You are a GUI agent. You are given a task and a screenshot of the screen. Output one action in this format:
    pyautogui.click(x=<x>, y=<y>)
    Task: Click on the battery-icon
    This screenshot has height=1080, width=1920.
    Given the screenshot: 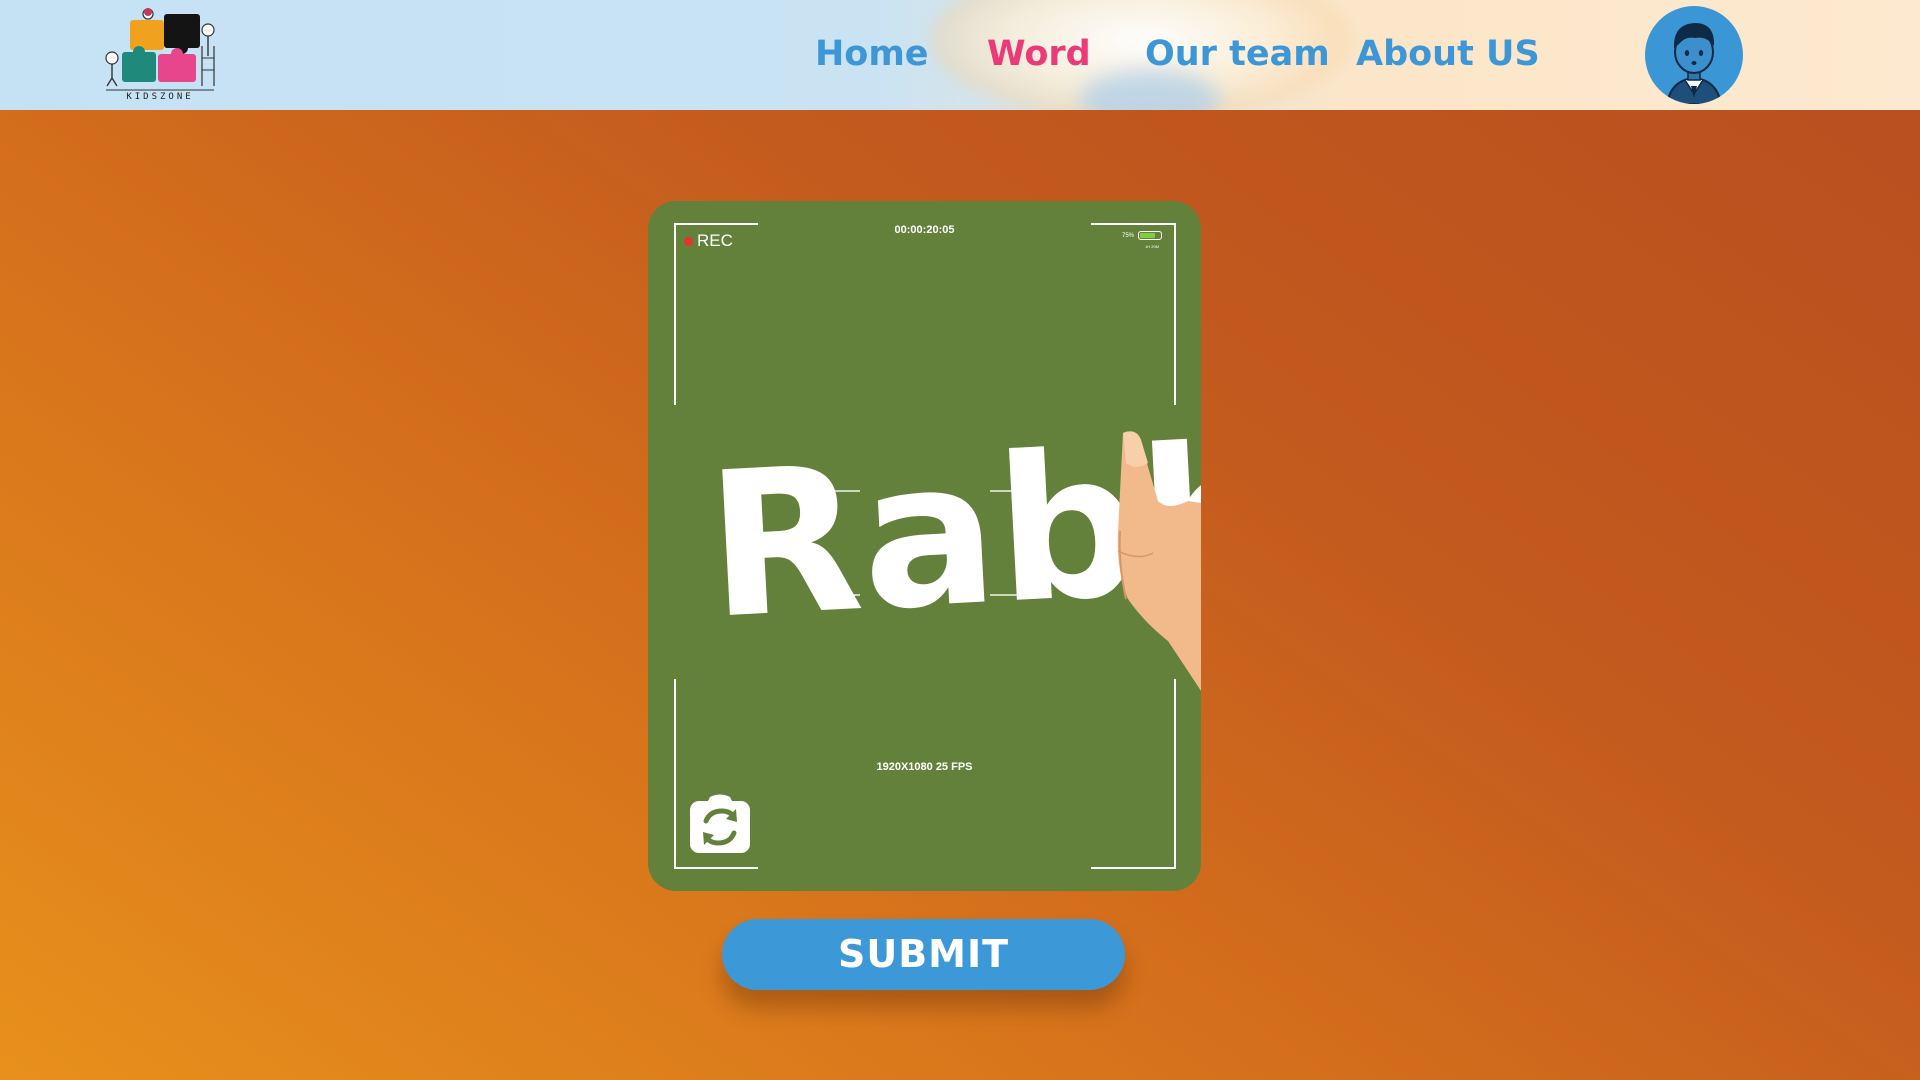 What is the action you would take?
    pyautogui.click(x=1150, y=235)
    